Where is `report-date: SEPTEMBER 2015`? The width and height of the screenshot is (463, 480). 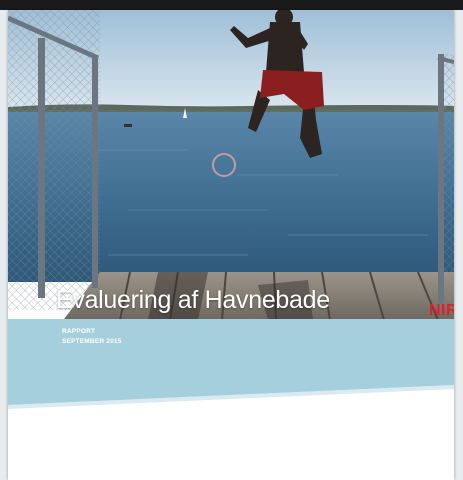
report-date: SEPTEMBER 2015 is located at coordinates (92, 341).